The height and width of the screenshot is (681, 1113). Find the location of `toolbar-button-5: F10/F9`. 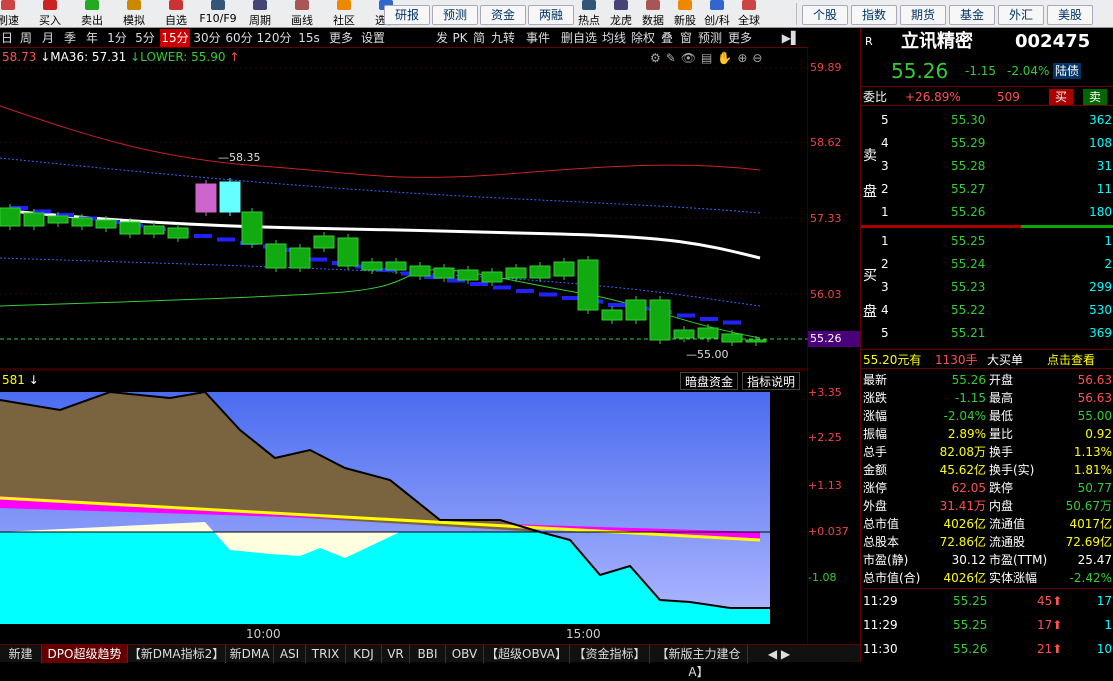

toolbar-button-5: F10/F9 is located at coordinates (218, 13).